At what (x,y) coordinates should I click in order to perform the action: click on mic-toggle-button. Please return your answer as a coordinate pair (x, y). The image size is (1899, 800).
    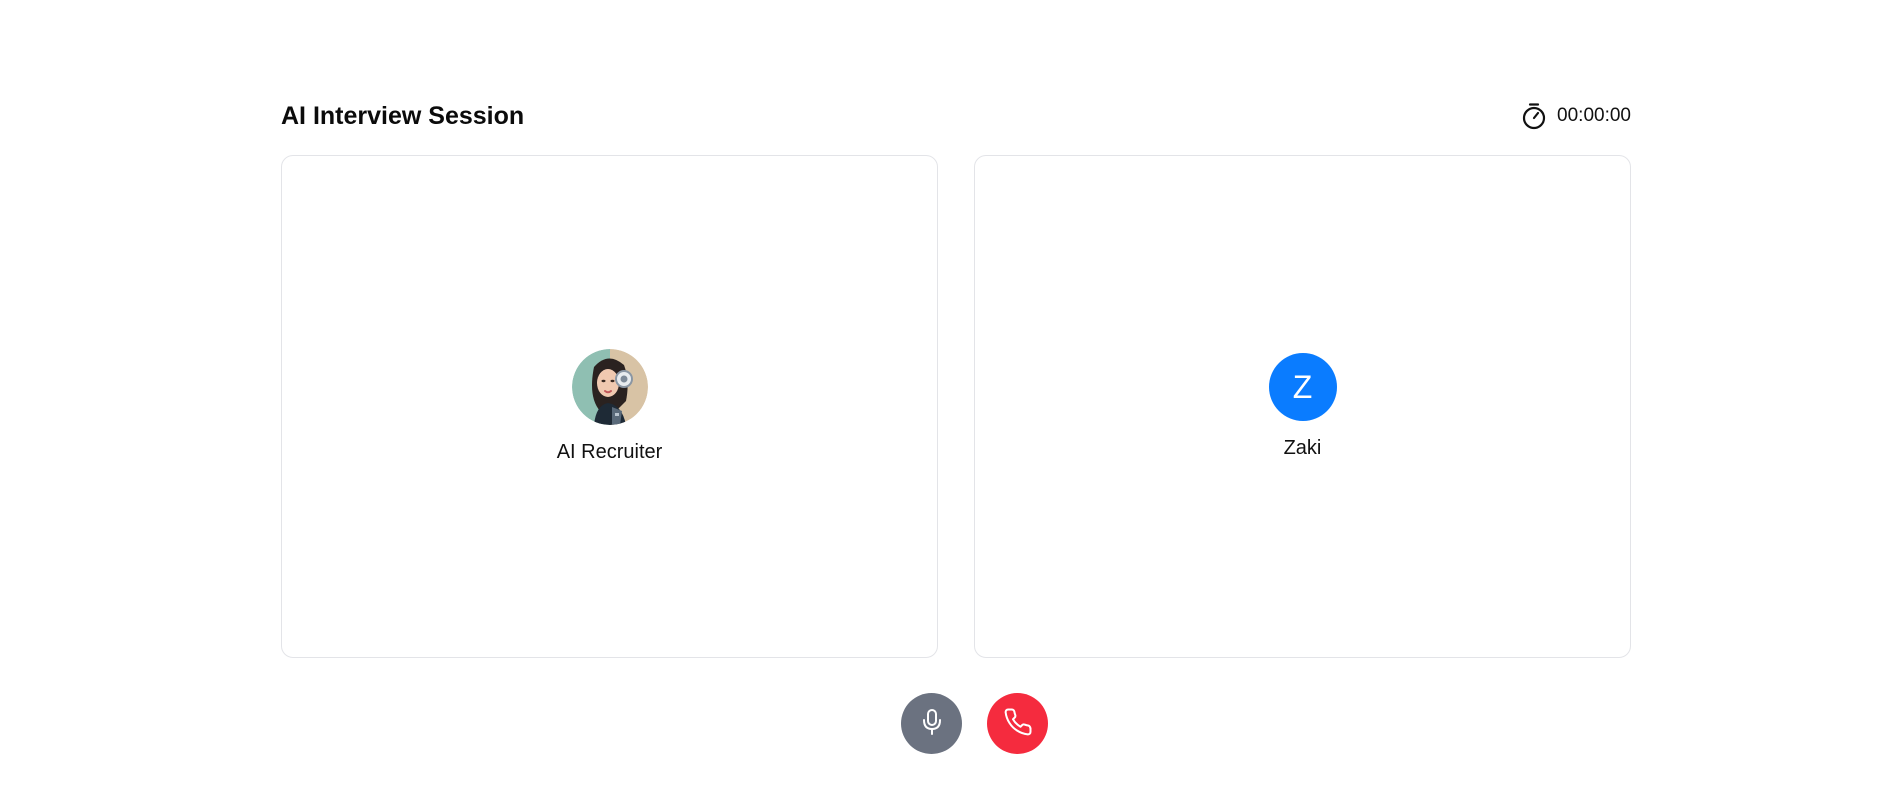
    Looking at the image, I should click on (931, 723).